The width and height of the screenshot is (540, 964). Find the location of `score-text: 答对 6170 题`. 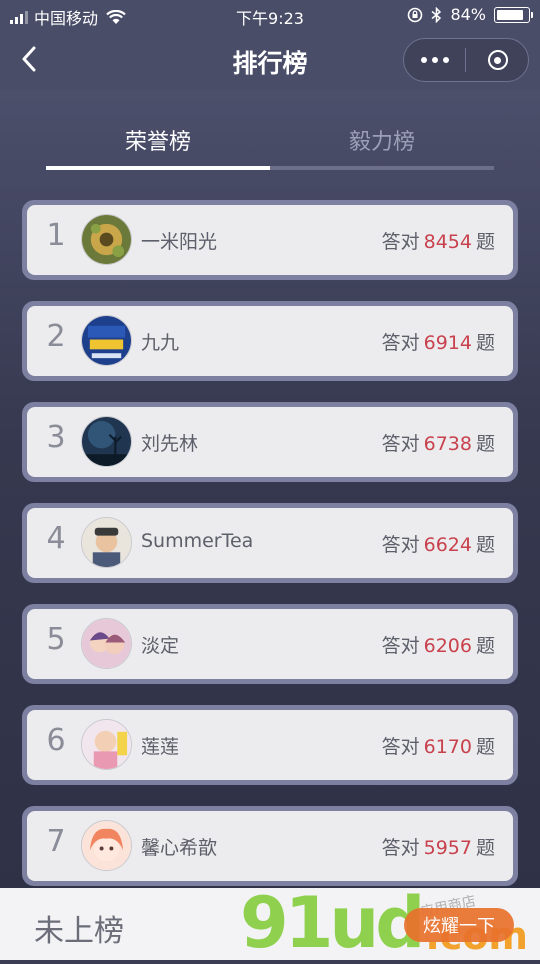

score-text: 答对 6170 题 is located at coordinates (438, 745).